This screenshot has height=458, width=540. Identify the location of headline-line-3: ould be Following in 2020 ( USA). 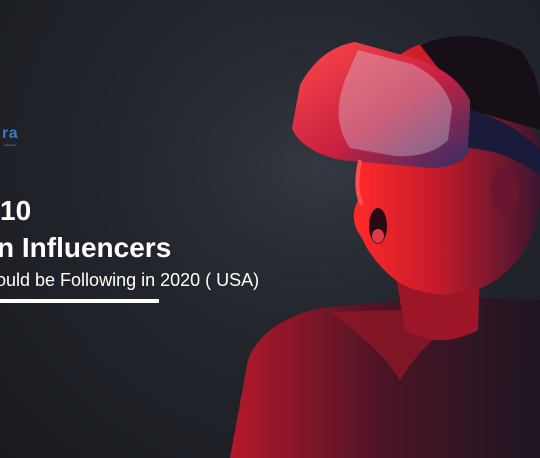
(130, 280).